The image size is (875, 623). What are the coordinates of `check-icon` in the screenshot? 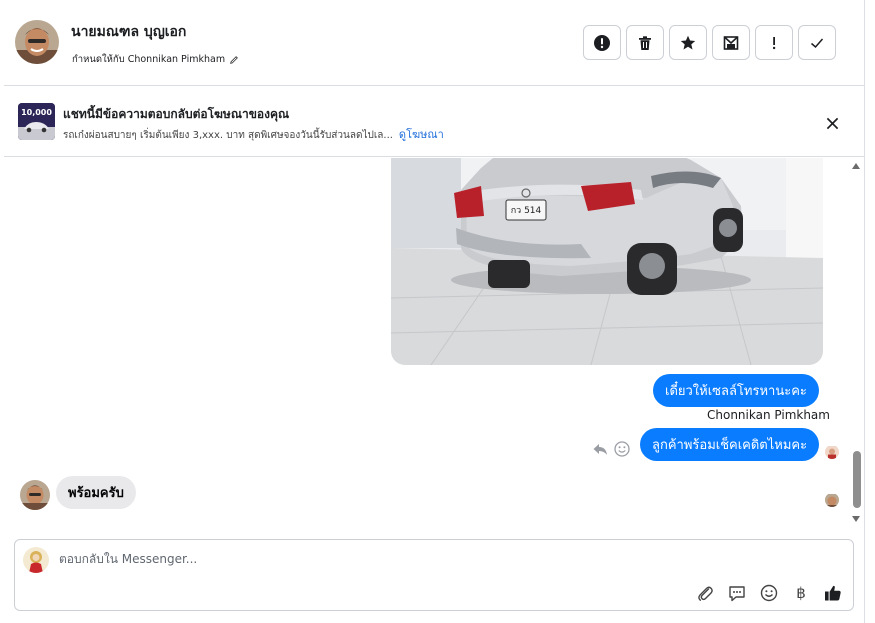 It's located at (817, 43).